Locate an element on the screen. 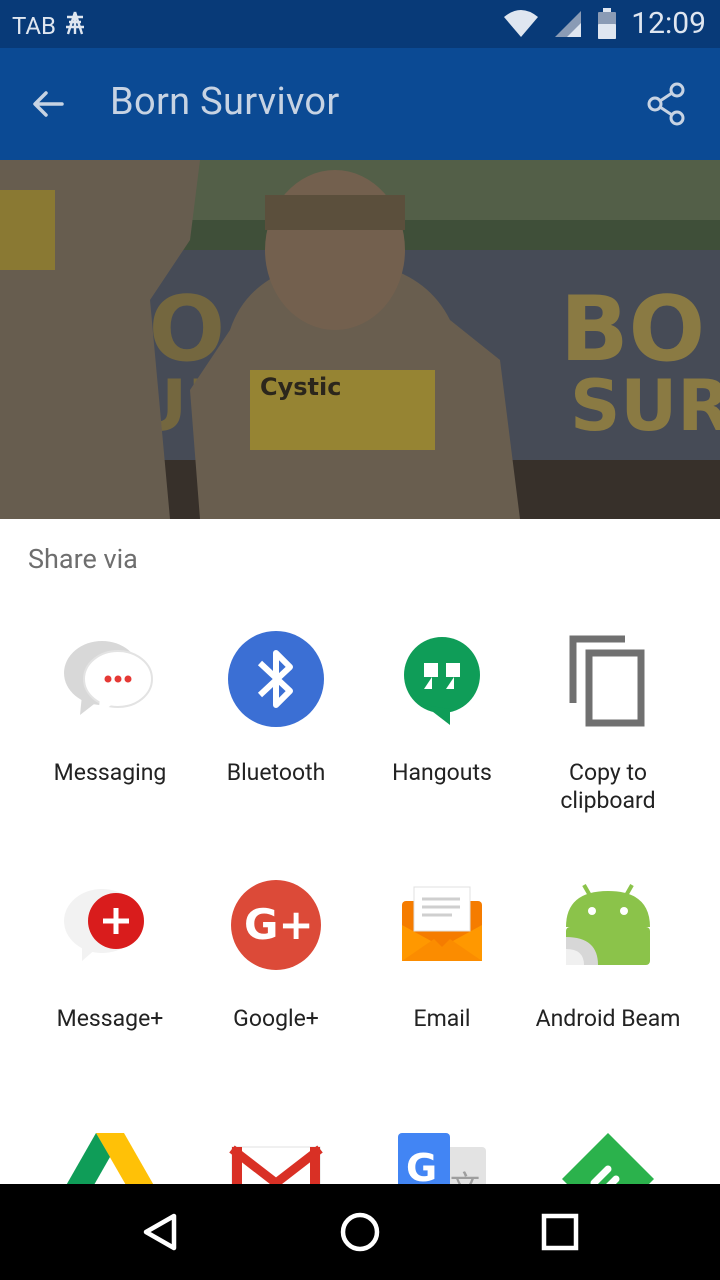 This screenshot has height=1280, width=720. clock: 12:09 is located at coordinates (668, 23).